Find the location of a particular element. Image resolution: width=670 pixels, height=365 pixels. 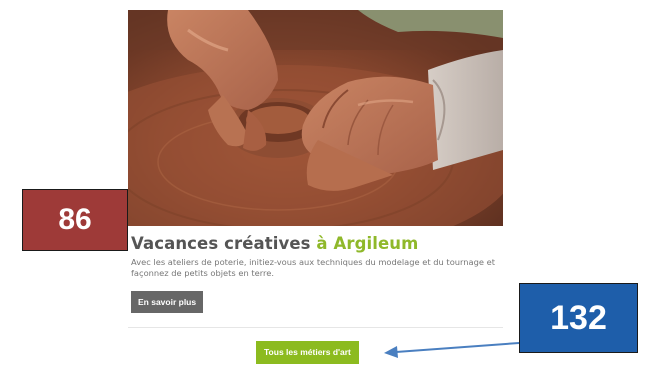

annotation-badge-blue: 132 is located at coordinates (578, 318).